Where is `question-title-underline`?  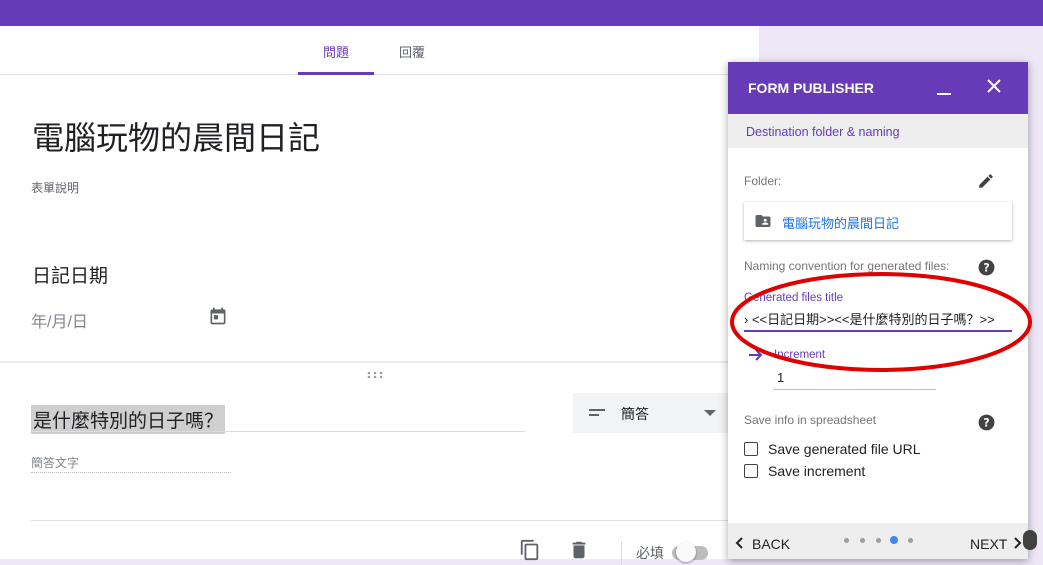 question-title-underline is located at coordinates (278, 431).